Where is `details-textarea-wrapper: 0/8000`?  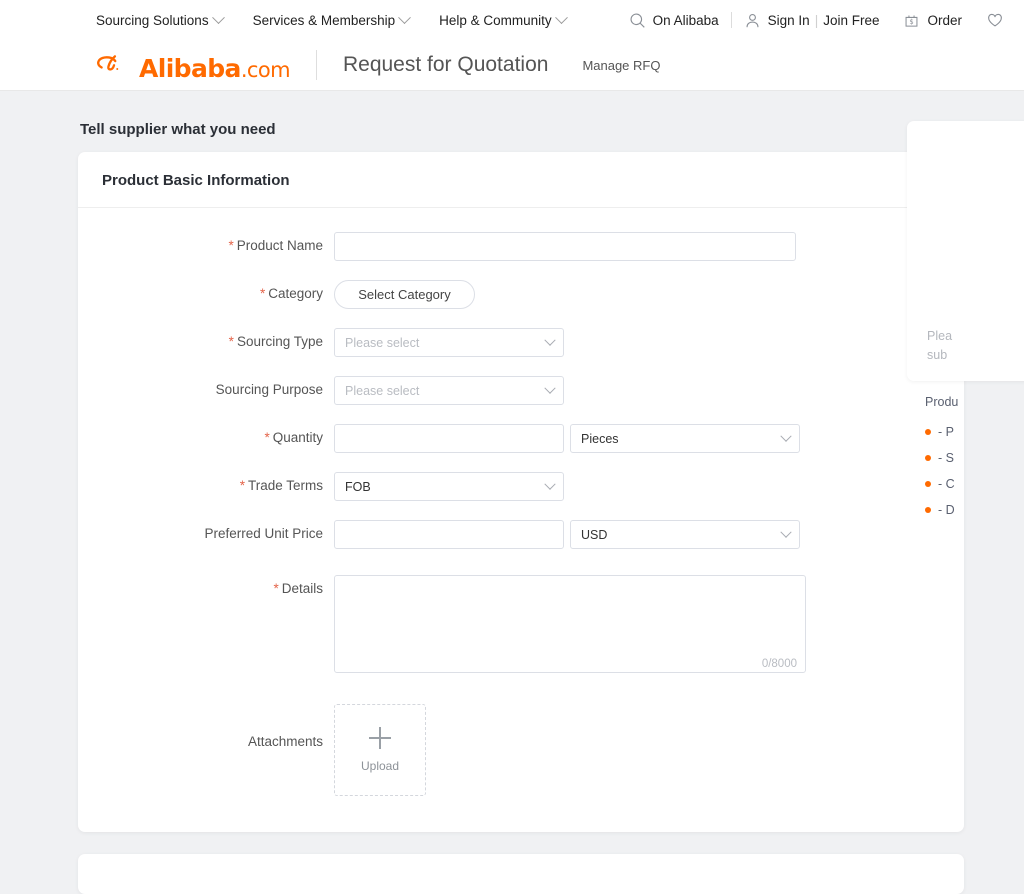 details-textarea-wrapper: 0/8000 is located at coordinates (570, 625).